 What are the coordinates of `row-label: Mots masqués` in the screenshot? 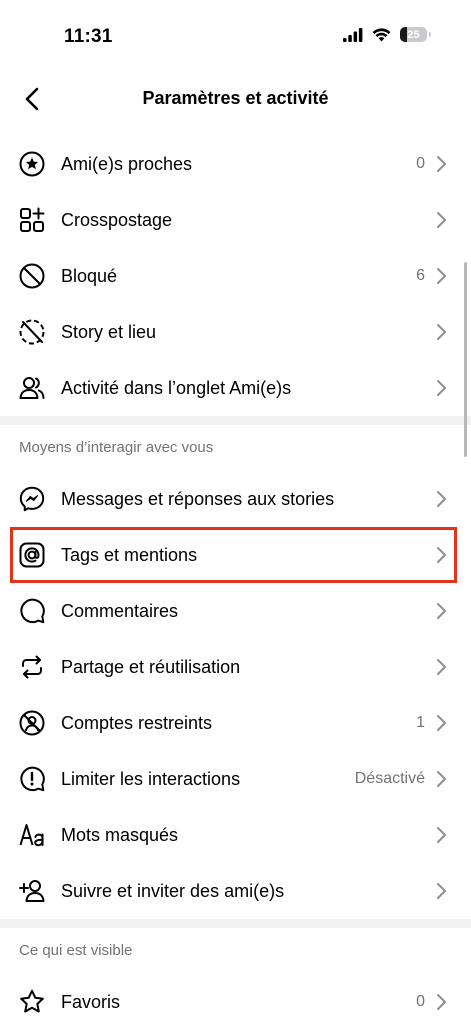 It's located at (120, 834).